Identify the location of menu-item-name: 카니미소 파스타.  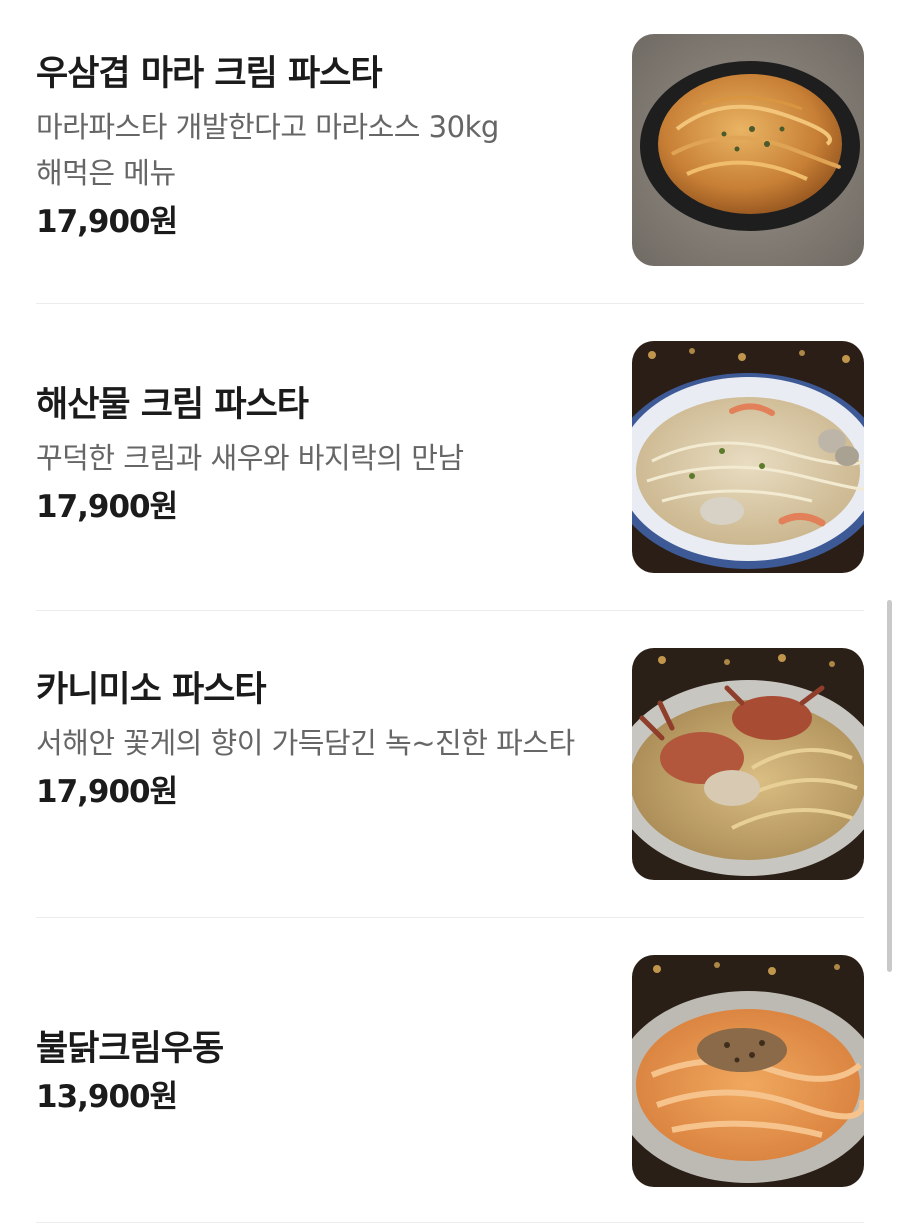
(151, 690).